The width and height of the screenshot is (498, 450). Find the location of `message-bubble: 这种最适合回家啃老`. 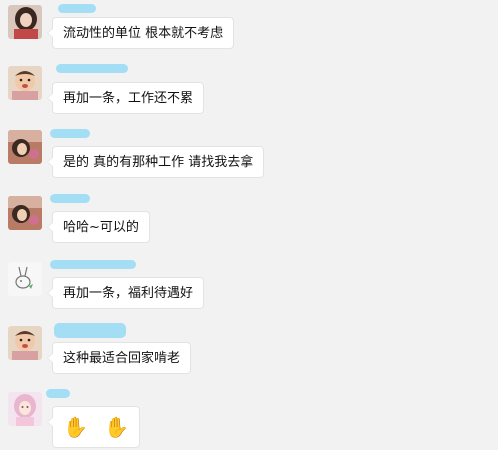

message-bubble: 这种最适合回家啃老 is located at coordinates (119, 358).